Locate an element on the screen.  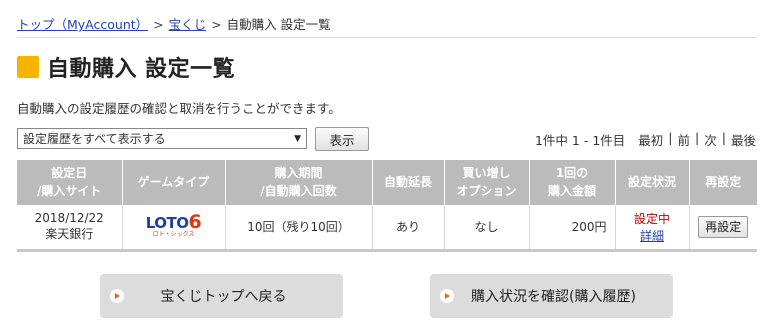
page-title-block: 自動購入 設定一覧 is located at coordinates (126, 67).